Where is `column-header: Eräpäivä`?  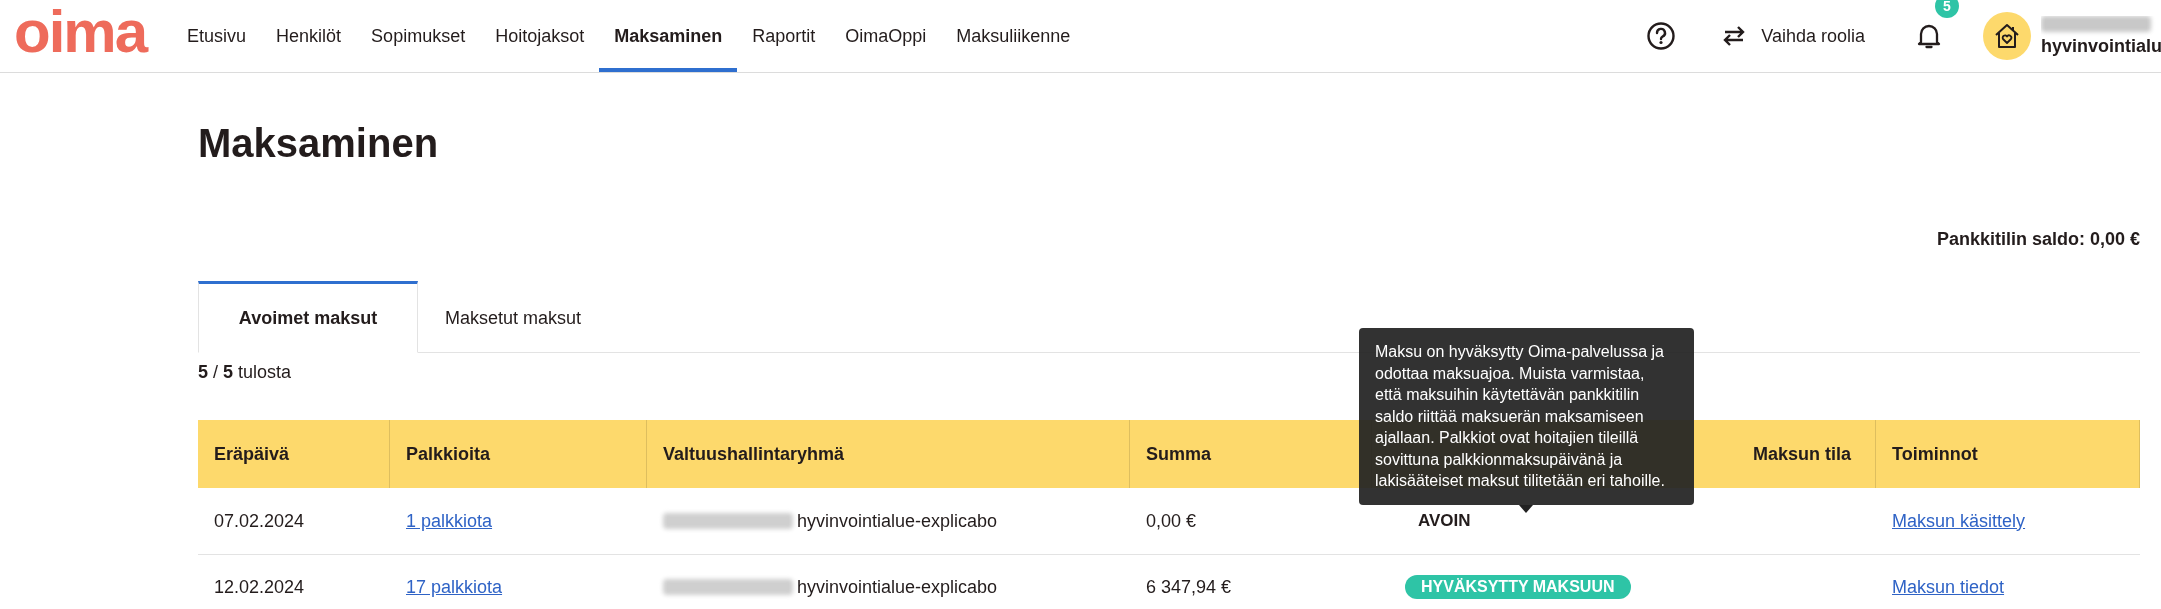
column-header: Eräpäivä is located at coordinates (294, 454).